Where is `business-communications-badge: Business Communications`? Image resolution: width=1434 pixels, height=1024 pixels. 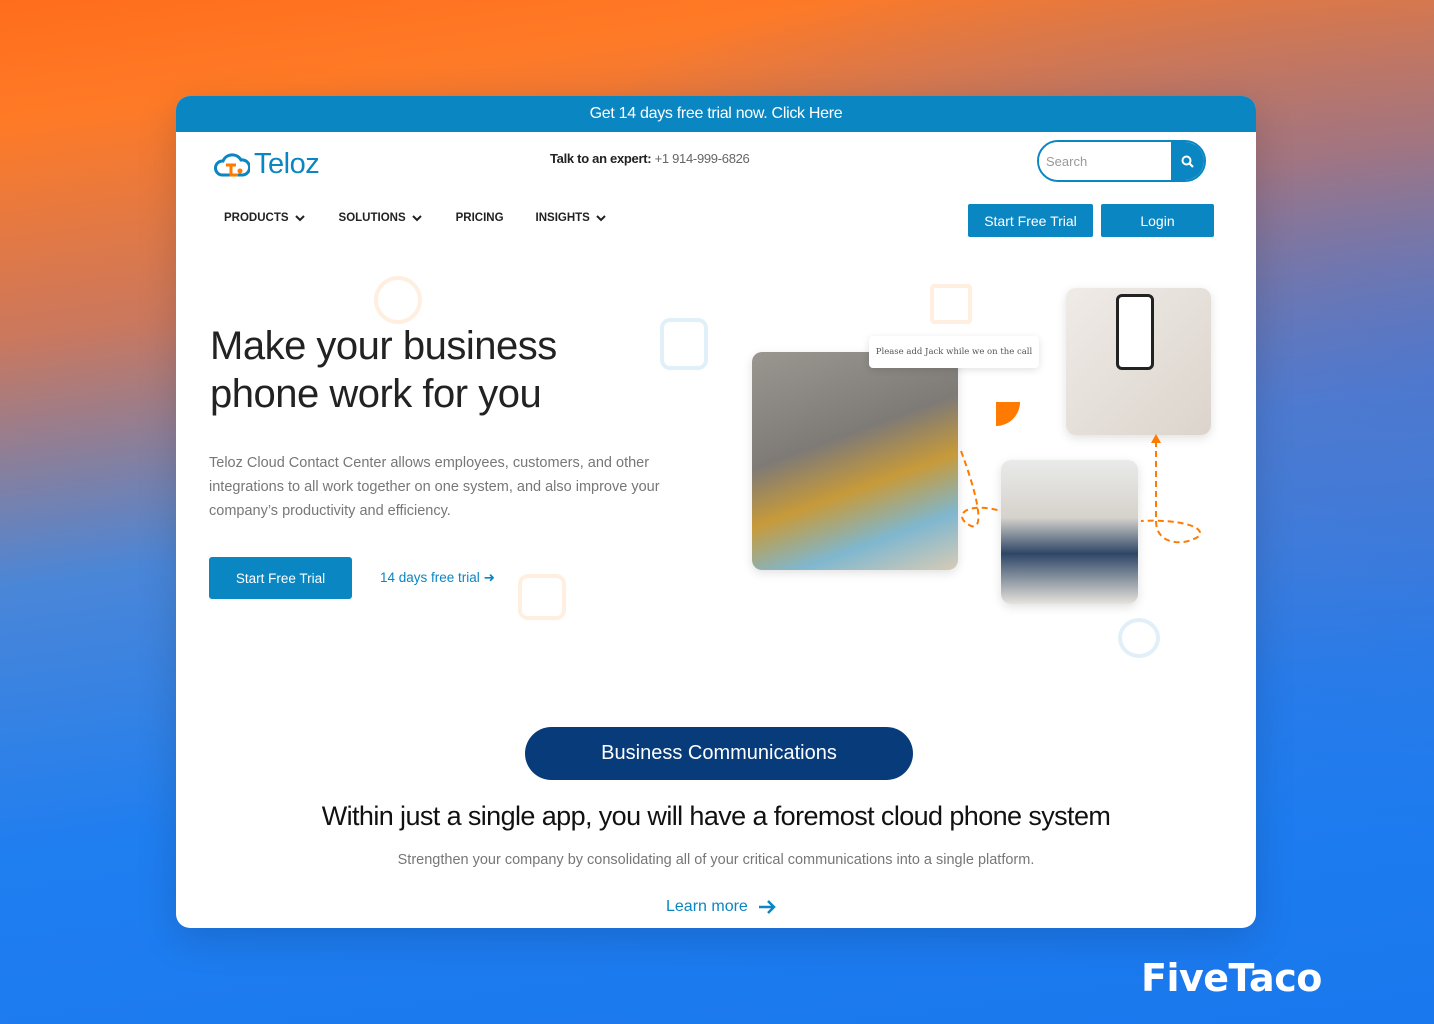
business-communications-badge: Business Communications is located at coordinates (719, 753).